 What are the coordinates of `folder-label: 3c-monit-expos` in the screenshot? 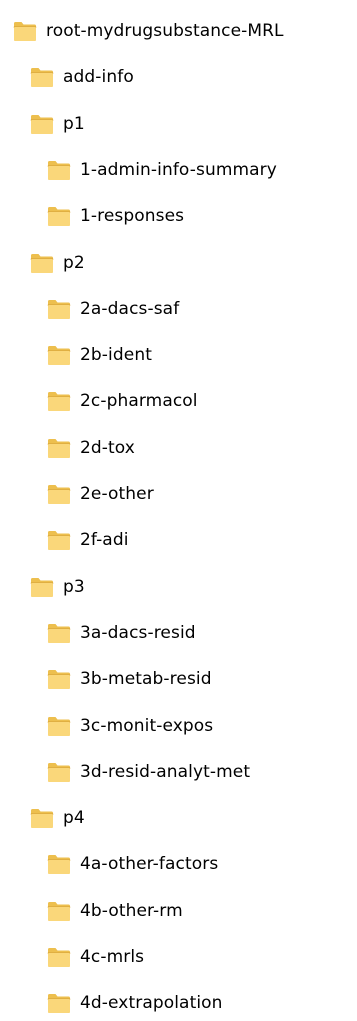 It's located at (147, 725).